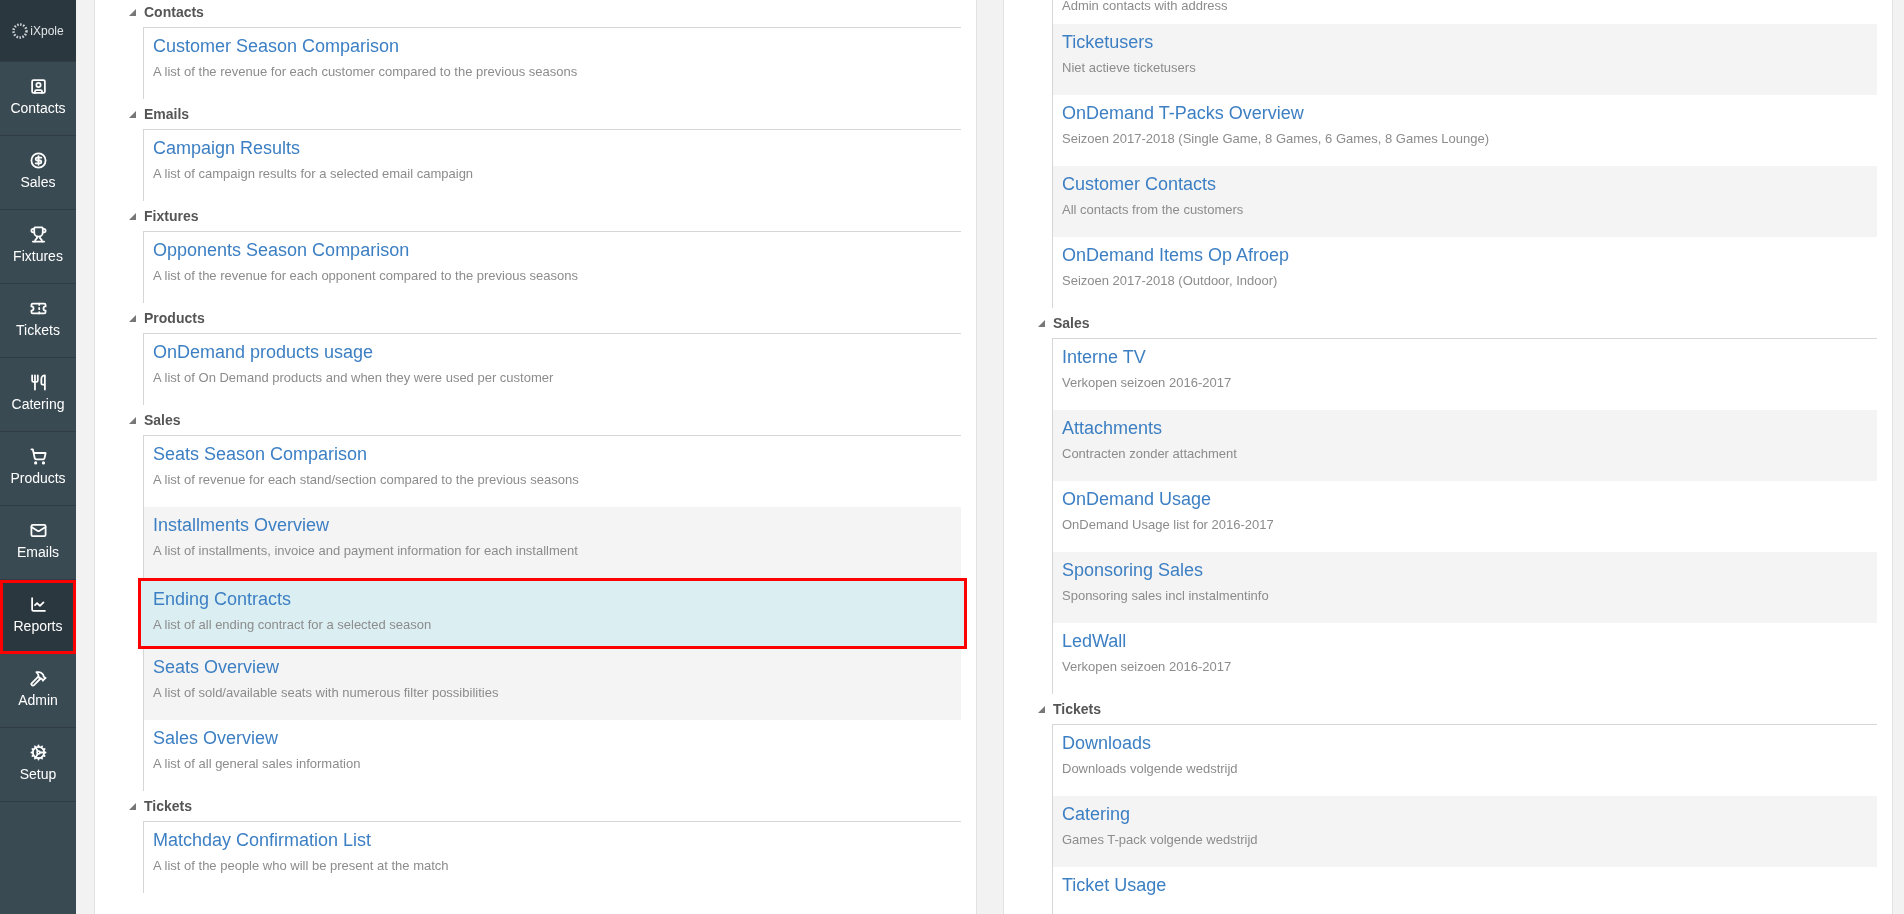 The width and height of the screenshot is (1904, 914). Describe the element at coordinates (1150, 454) in the screenshot. I see `report-description: Contracten zonder attachment` at that location.